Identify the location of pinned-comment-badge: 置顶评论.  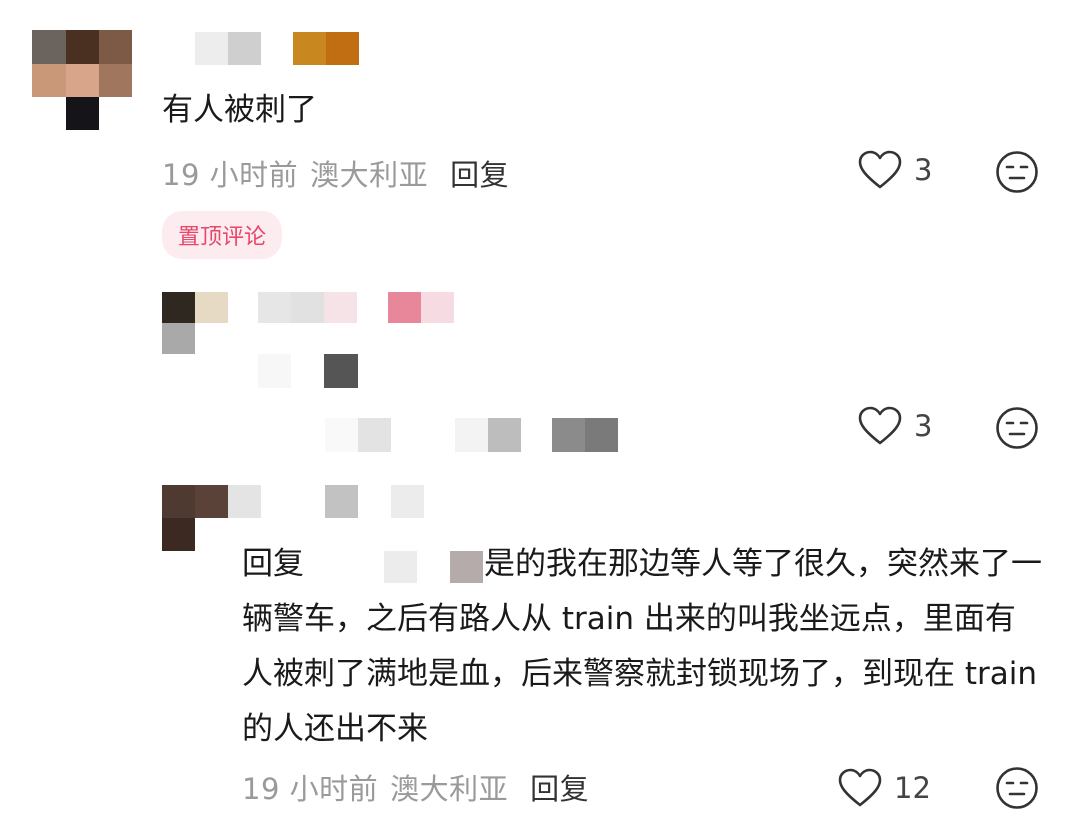
(222, 235).